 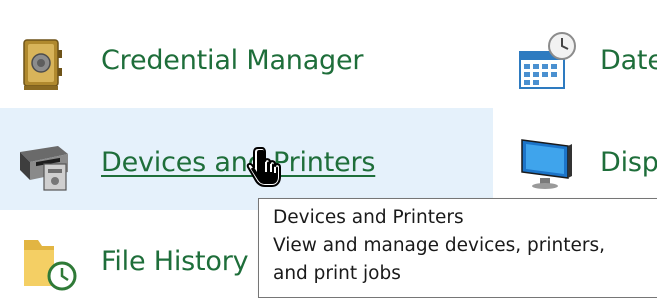 What do you see at coordinates (439, 245) in the screenshot?
I see `tooltip-description-line-1: View and manage devices, printers,` at bounding box center [439, 245].